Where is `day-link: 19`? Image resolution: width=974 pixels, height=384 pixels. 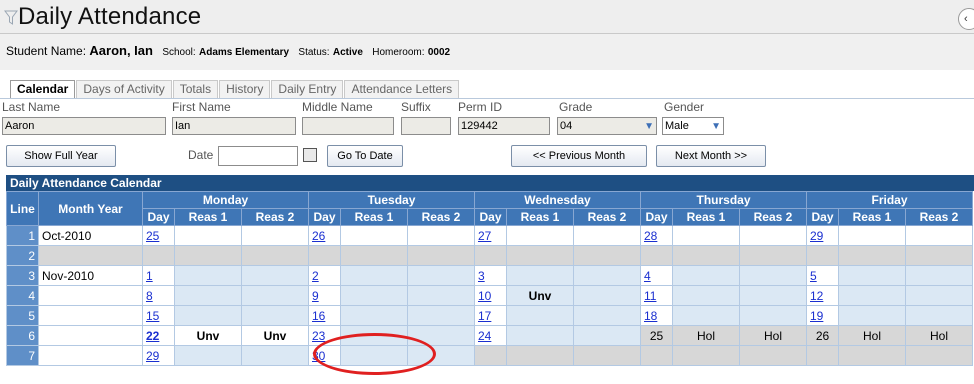
day-link: 19 is located at coordinates (816, 316).